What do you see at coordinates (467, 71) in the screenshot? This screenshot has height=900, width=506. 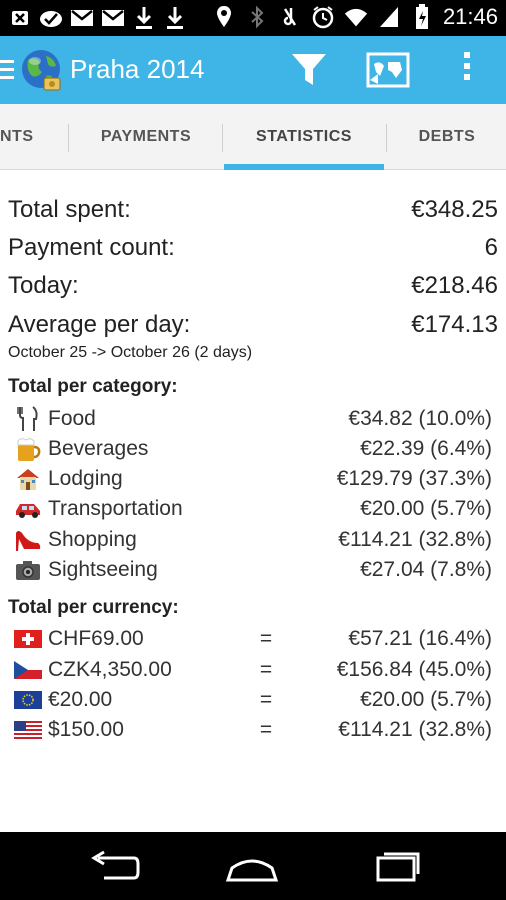 I see `overflow-menu-icon` at bounding box center [467, 71].